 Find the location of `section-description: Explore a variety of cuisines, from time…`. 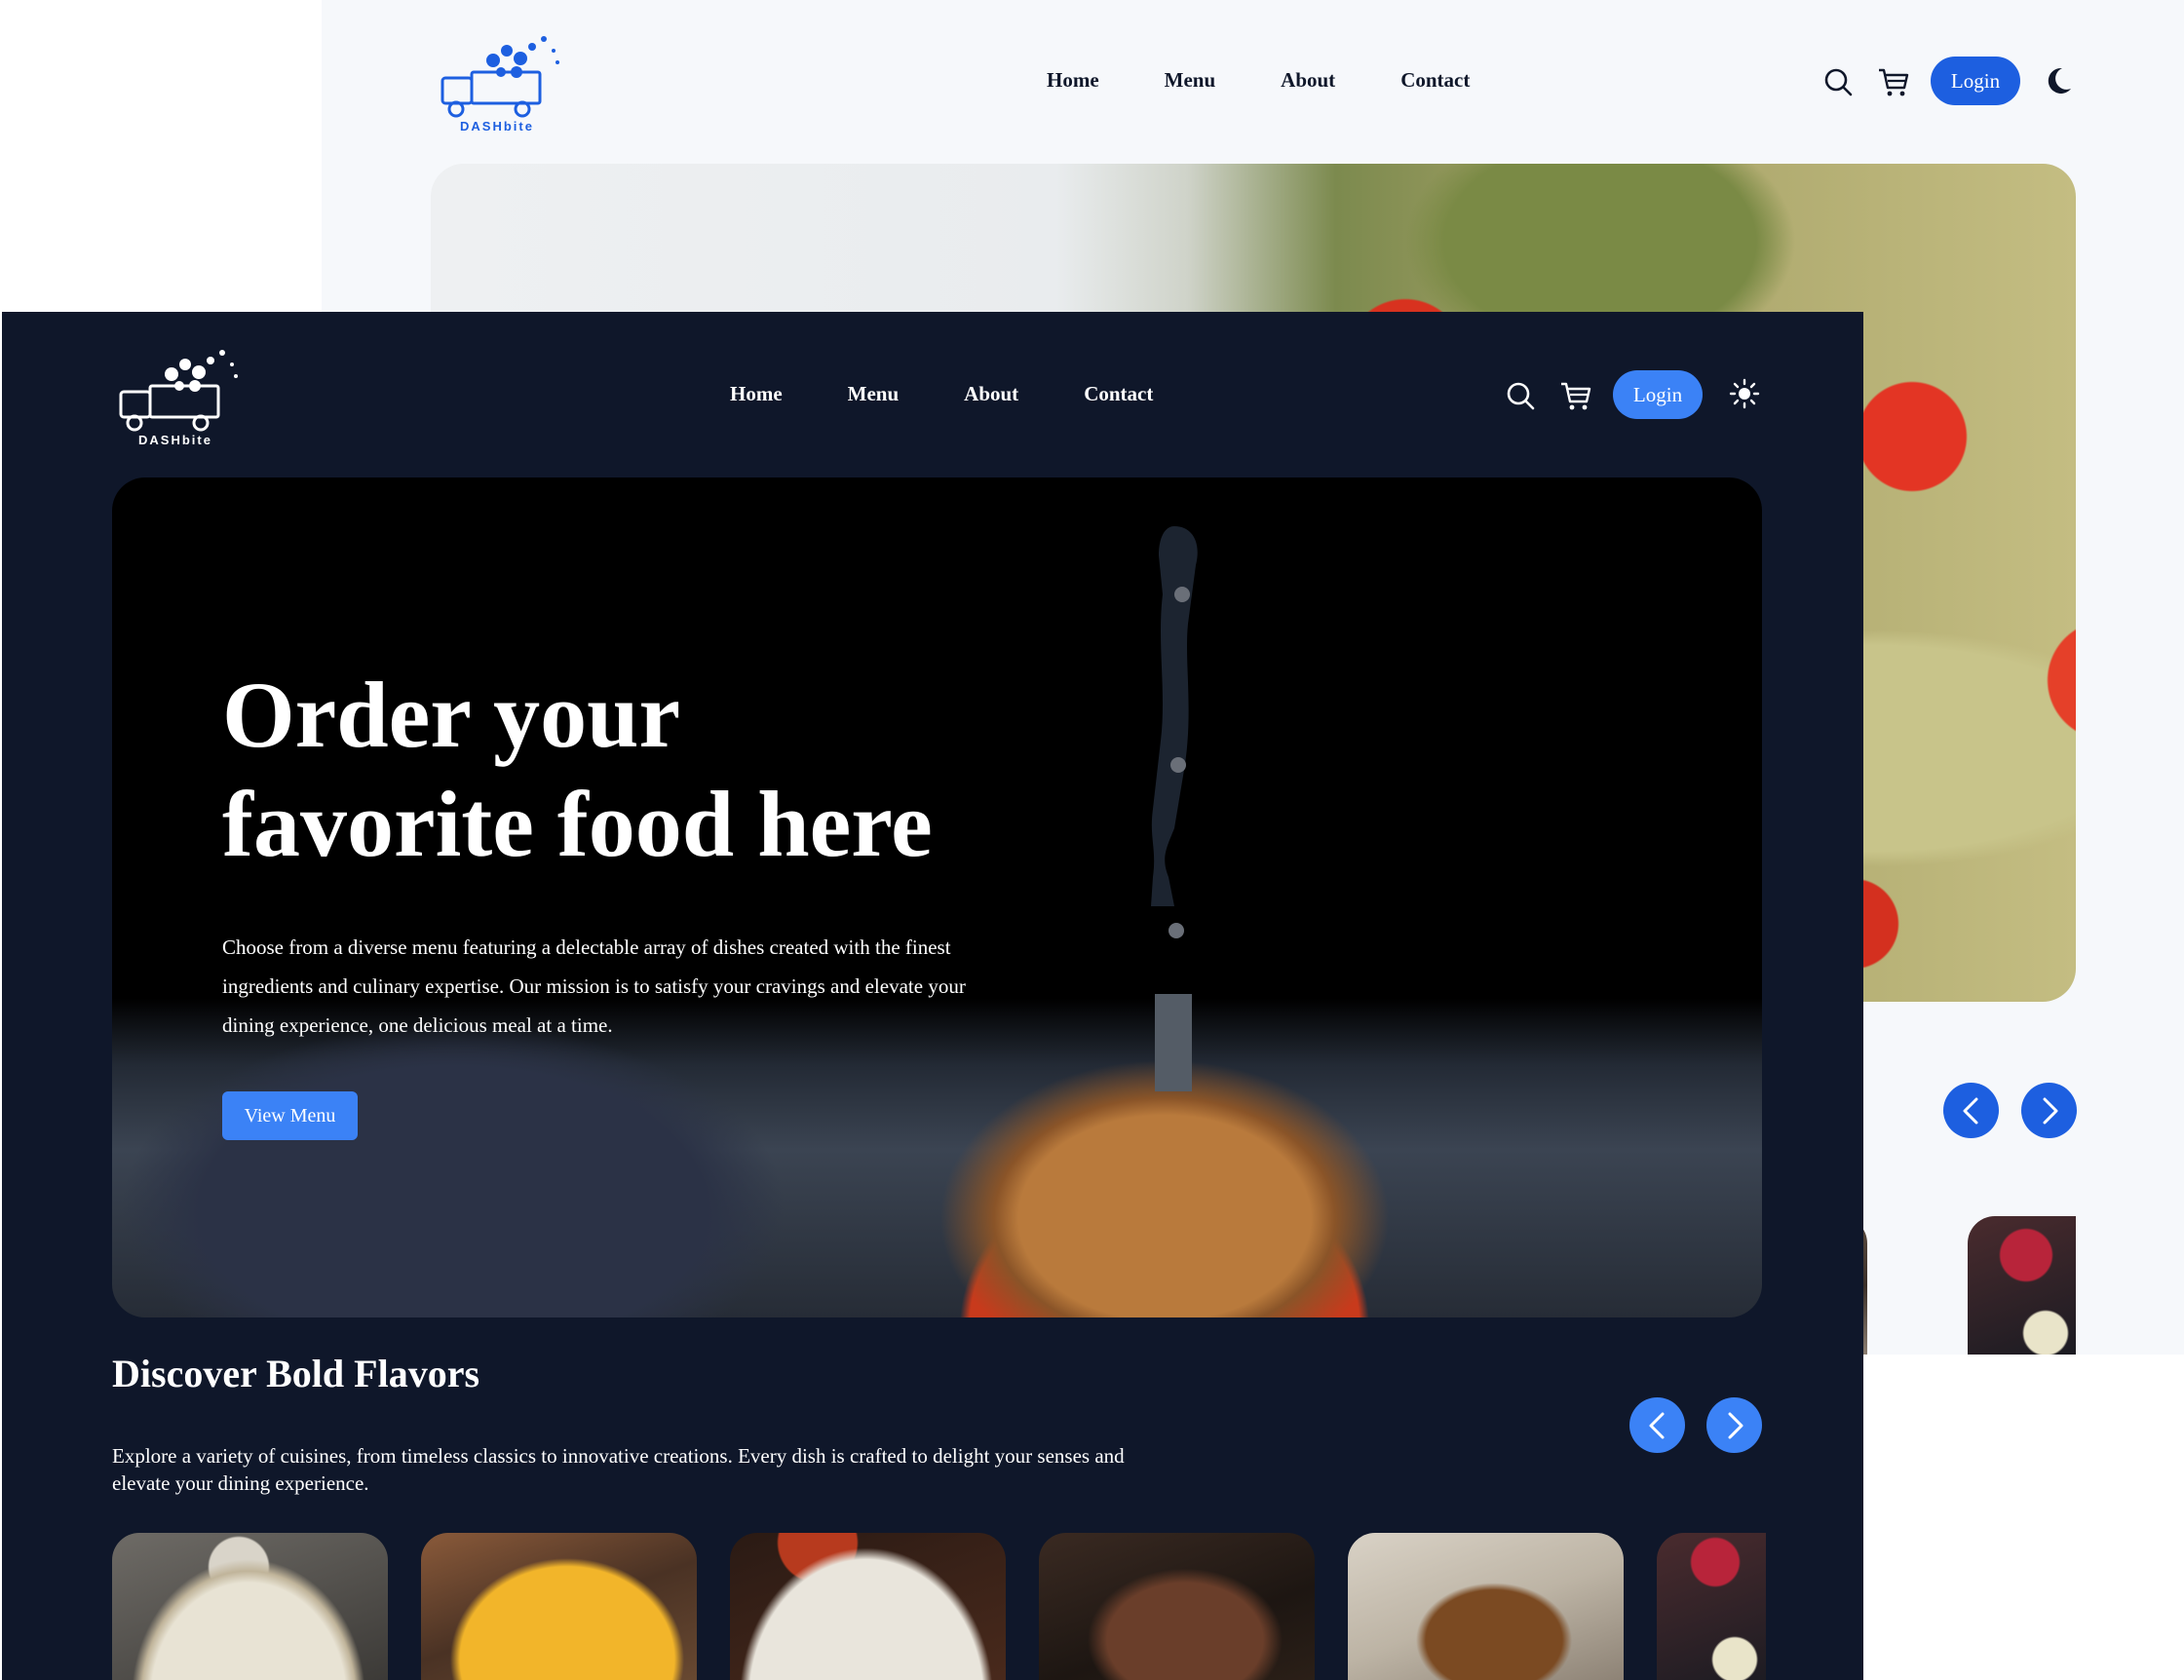

section-description: Explore a variety of cuisines, from time… is located at coordinates (618, 1469).